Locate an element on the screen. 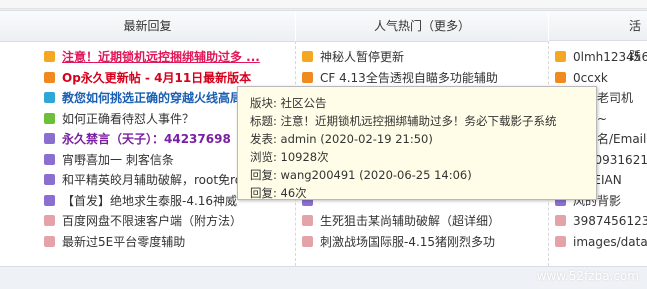 The height and width of the screenshot is (289, 647). latest-reply-item: 百度网盘不限速客户端（附方法） is located at coordinates (169, 221).